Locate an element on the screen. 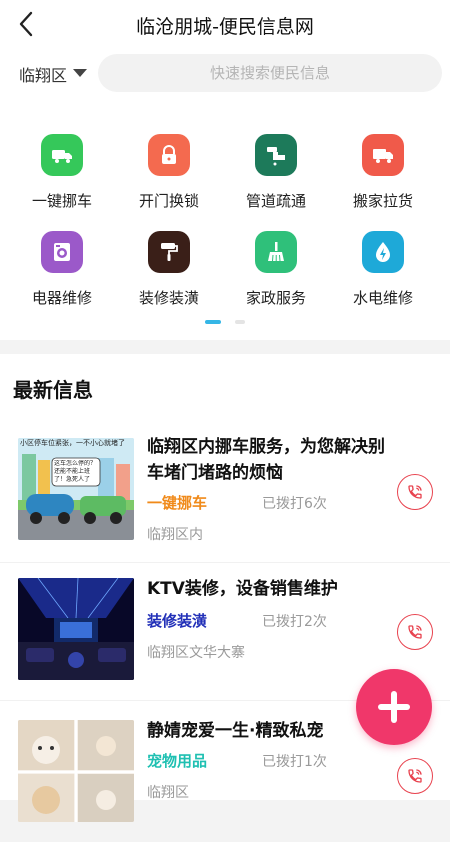 This screenshot has height=842, width=450. app-header: 临沧朋城-便民信息网 is located at coordinates (225, 24).